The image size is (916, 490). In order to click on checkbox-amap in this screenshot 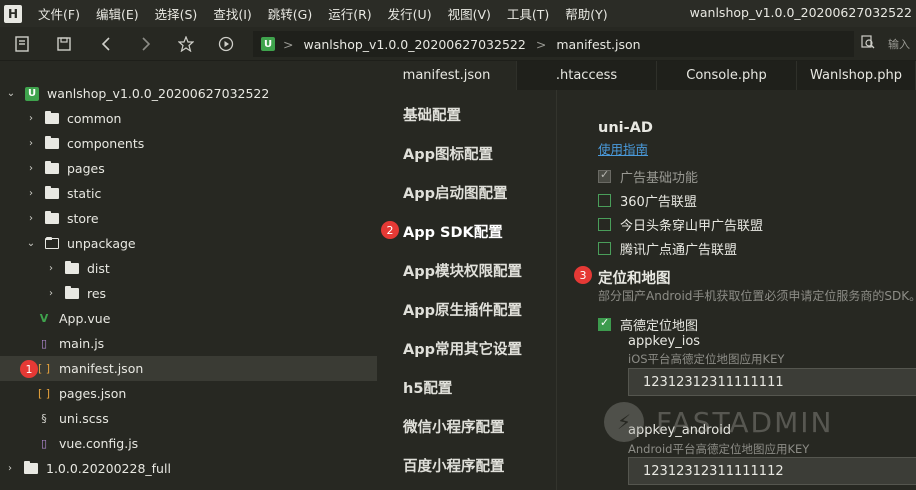, I will do `click(604, 323)`.